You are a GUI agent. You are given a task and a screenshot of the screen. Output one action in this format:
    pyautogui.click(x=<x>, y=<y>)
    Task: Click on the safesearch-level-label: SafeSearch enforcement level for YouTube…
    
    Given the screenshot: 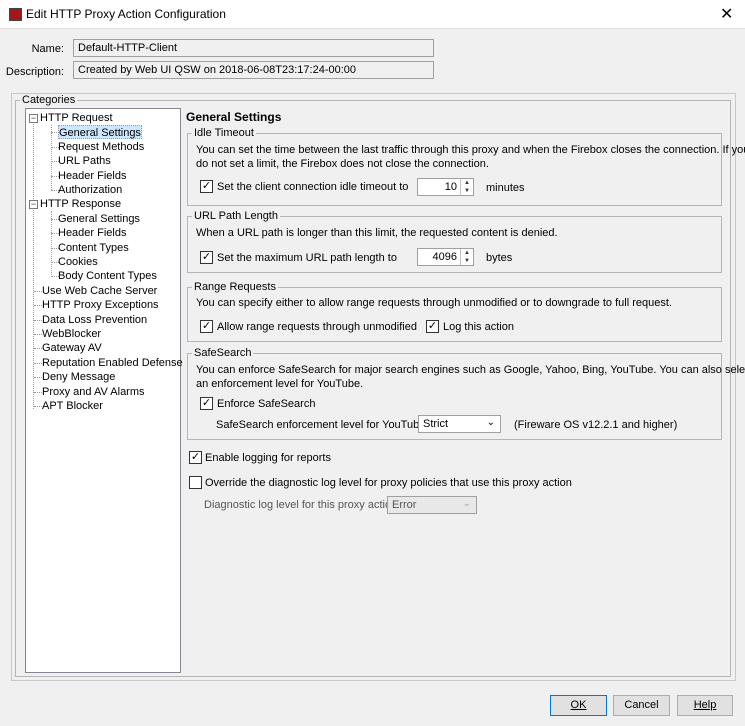 What is the action you would take?
    pyautogui.click(x=322, y=425)
    